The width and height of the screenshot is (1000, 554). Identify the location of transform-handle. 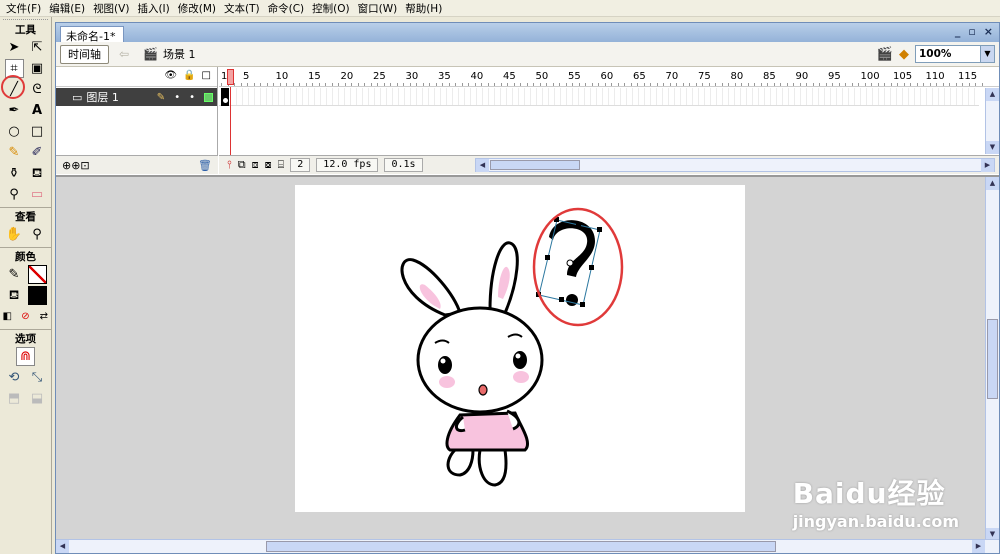
(582, 304).